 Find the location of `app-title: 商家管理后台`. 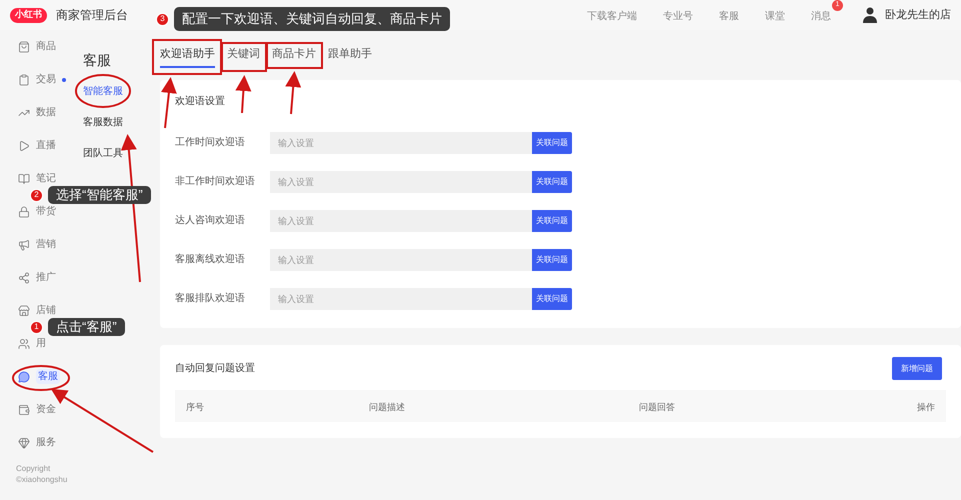

app-title: 商家管理后台 is located at coordinates (92, 15).